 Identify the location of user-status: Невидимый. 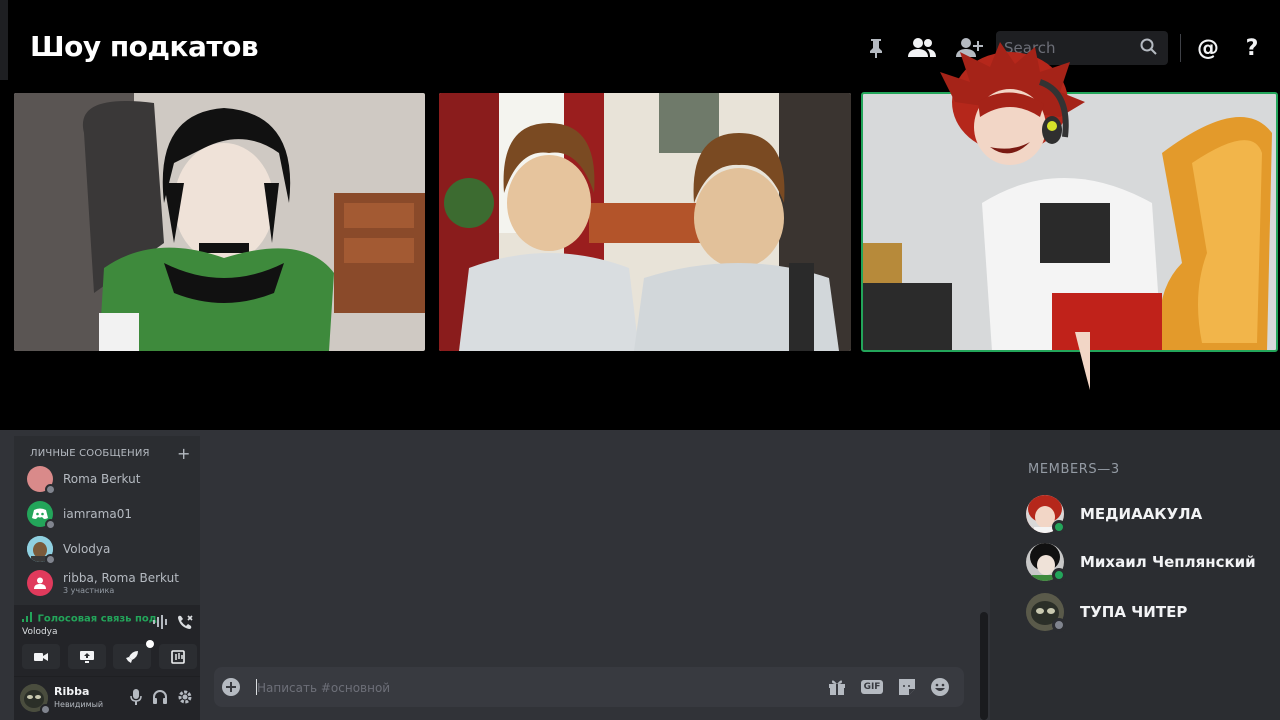
(79, 704).